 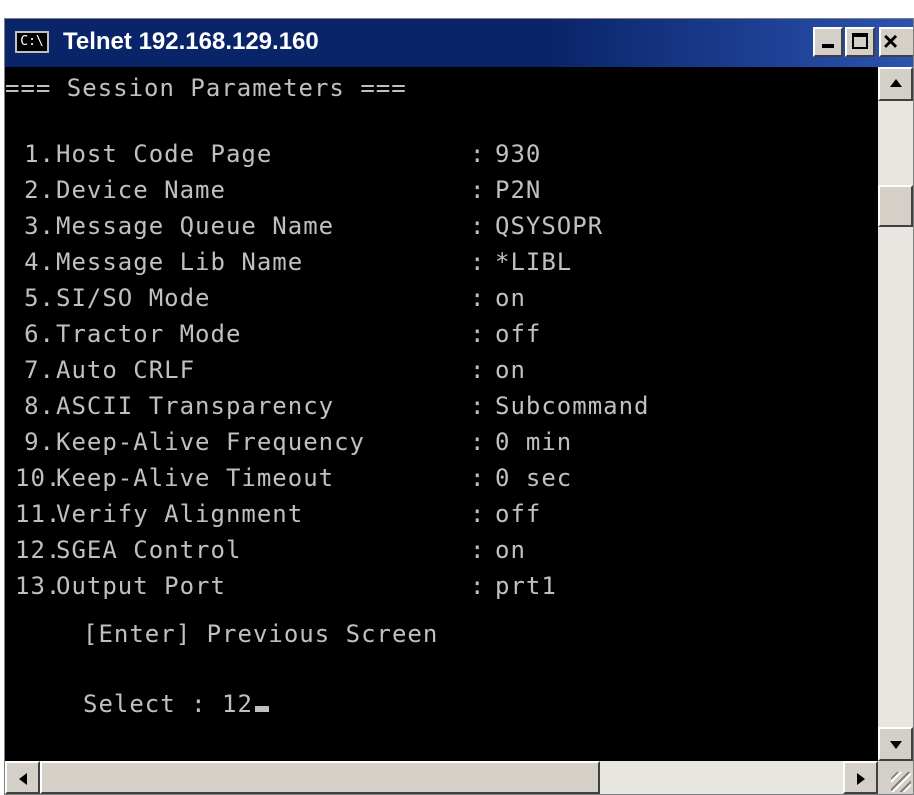 What do you see at coordinates (153, 704) in the screenshot?
I see `select-label: Select :` at bounding box center [153, 704].